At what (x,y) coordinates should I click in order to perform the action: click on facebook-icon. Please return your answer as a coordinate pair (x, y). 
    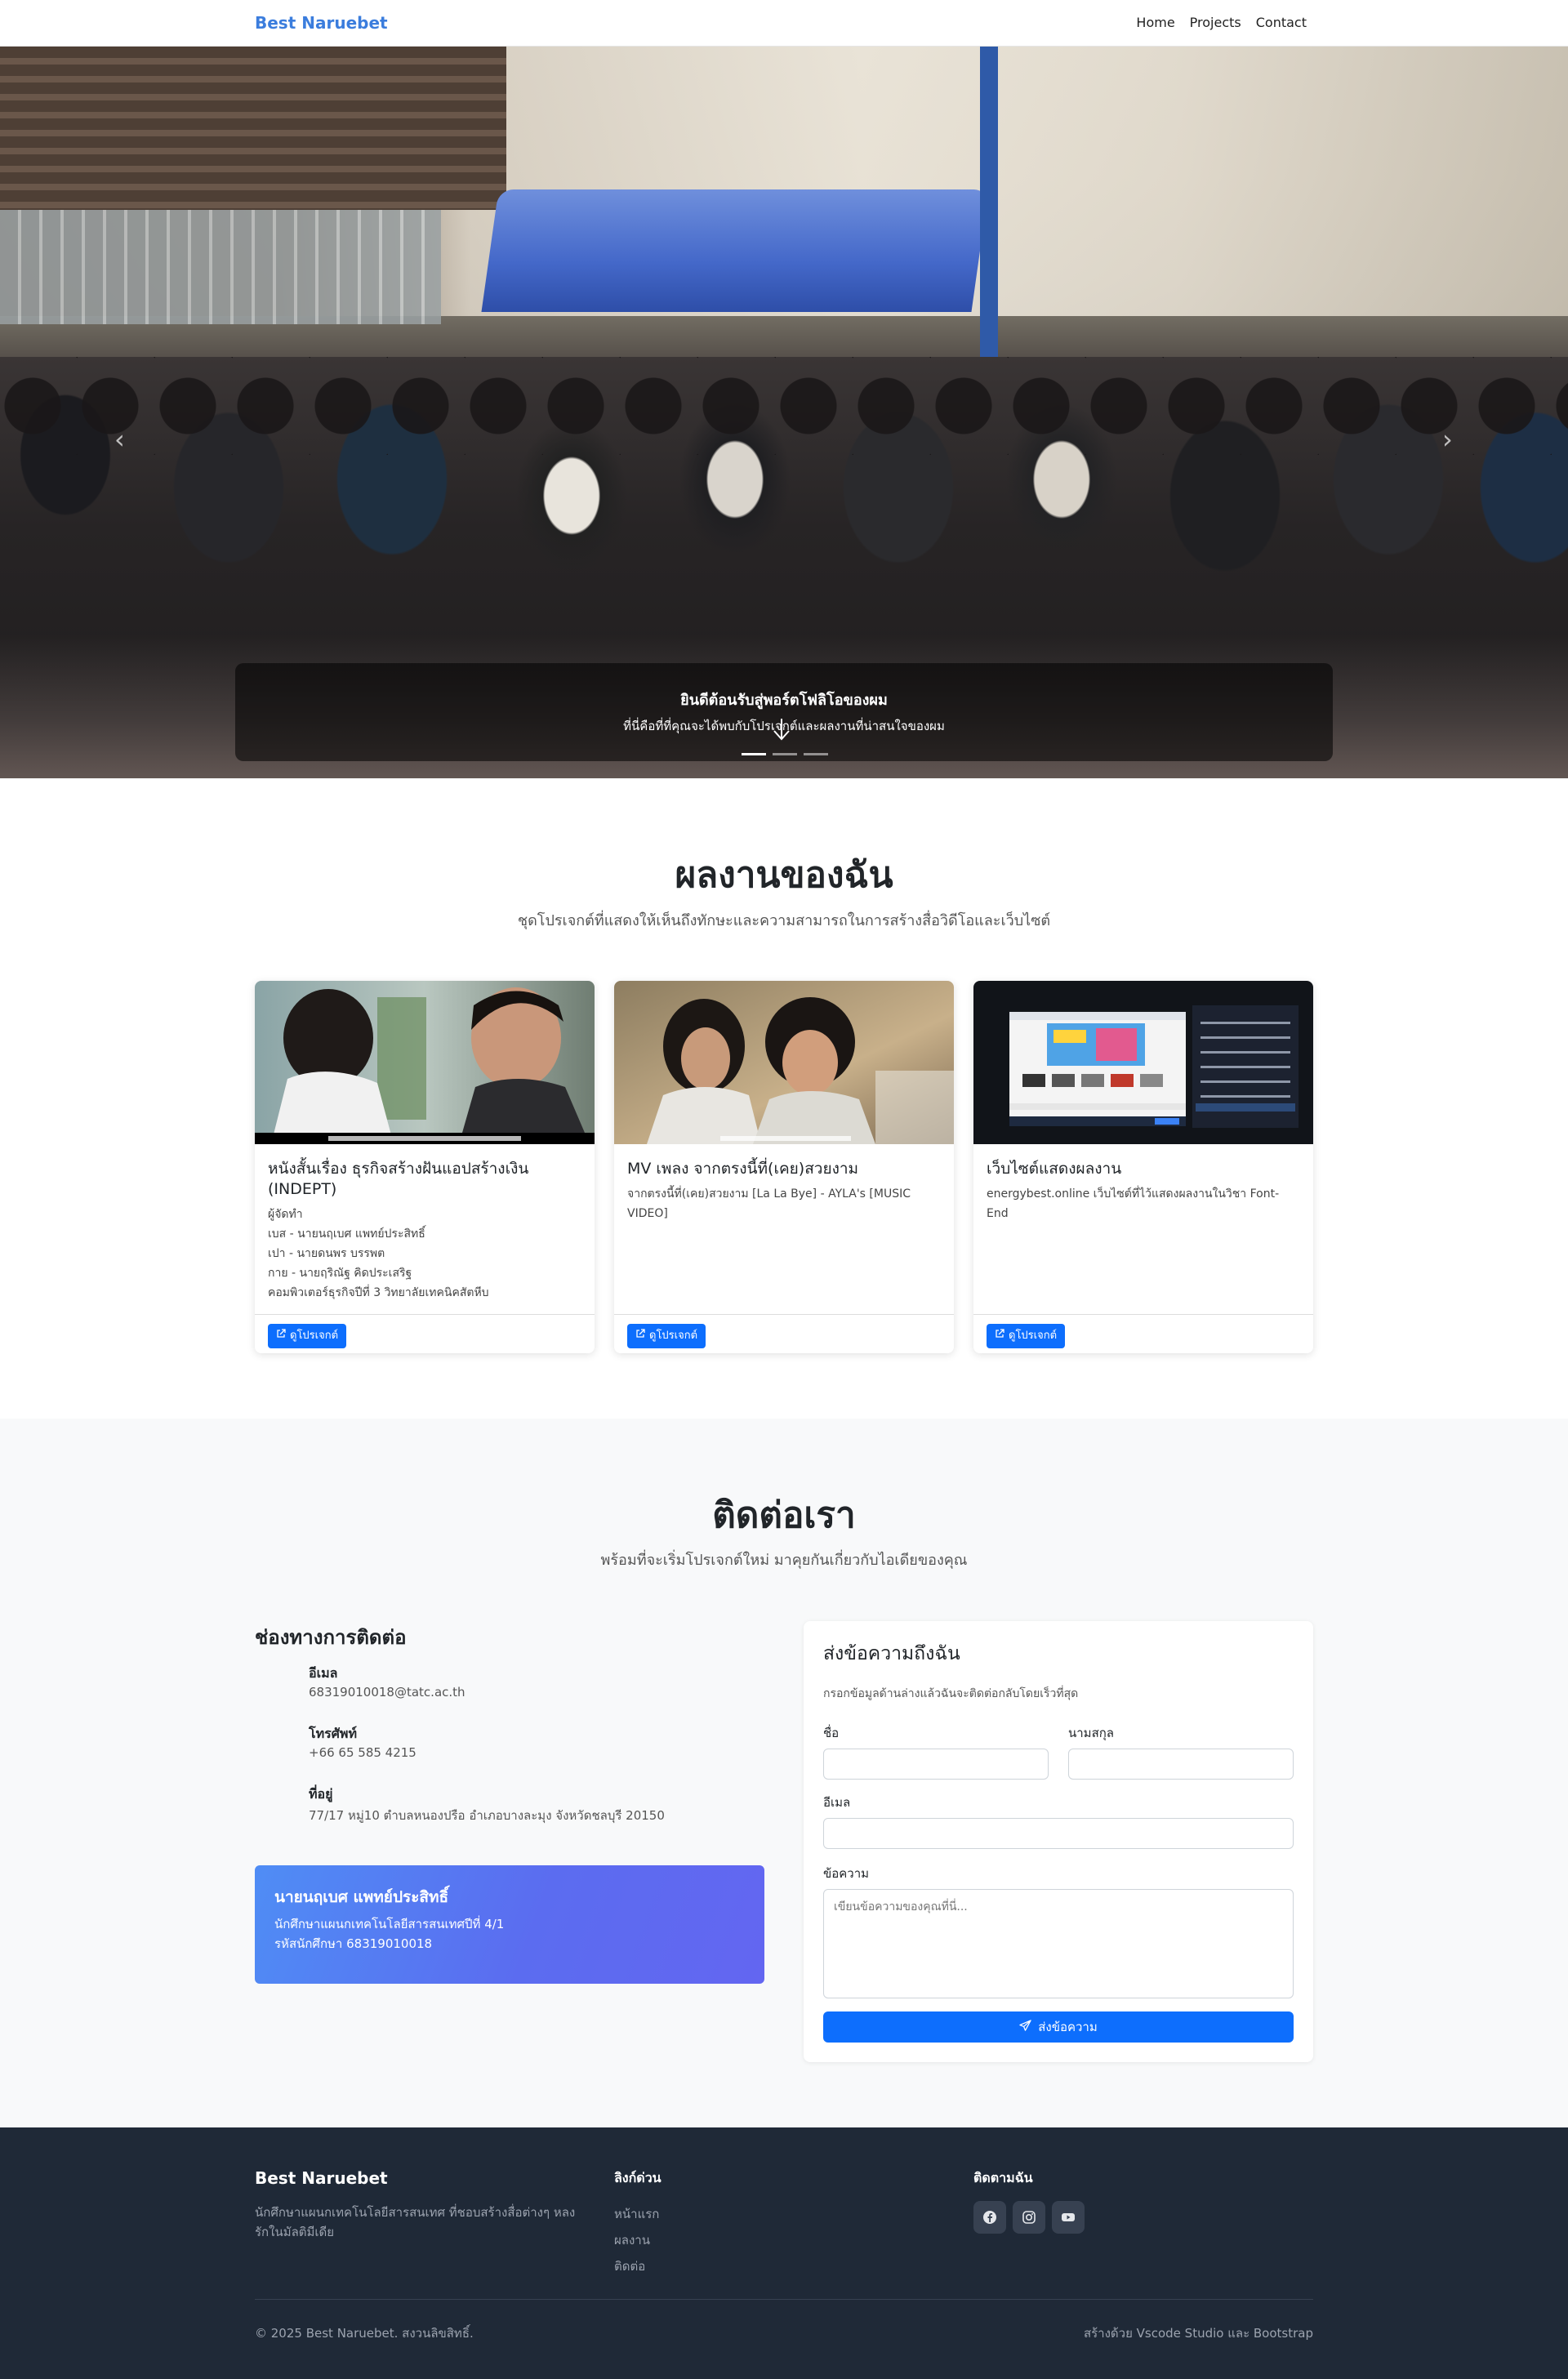
    Looking at the image, I should click on (989, 2217).